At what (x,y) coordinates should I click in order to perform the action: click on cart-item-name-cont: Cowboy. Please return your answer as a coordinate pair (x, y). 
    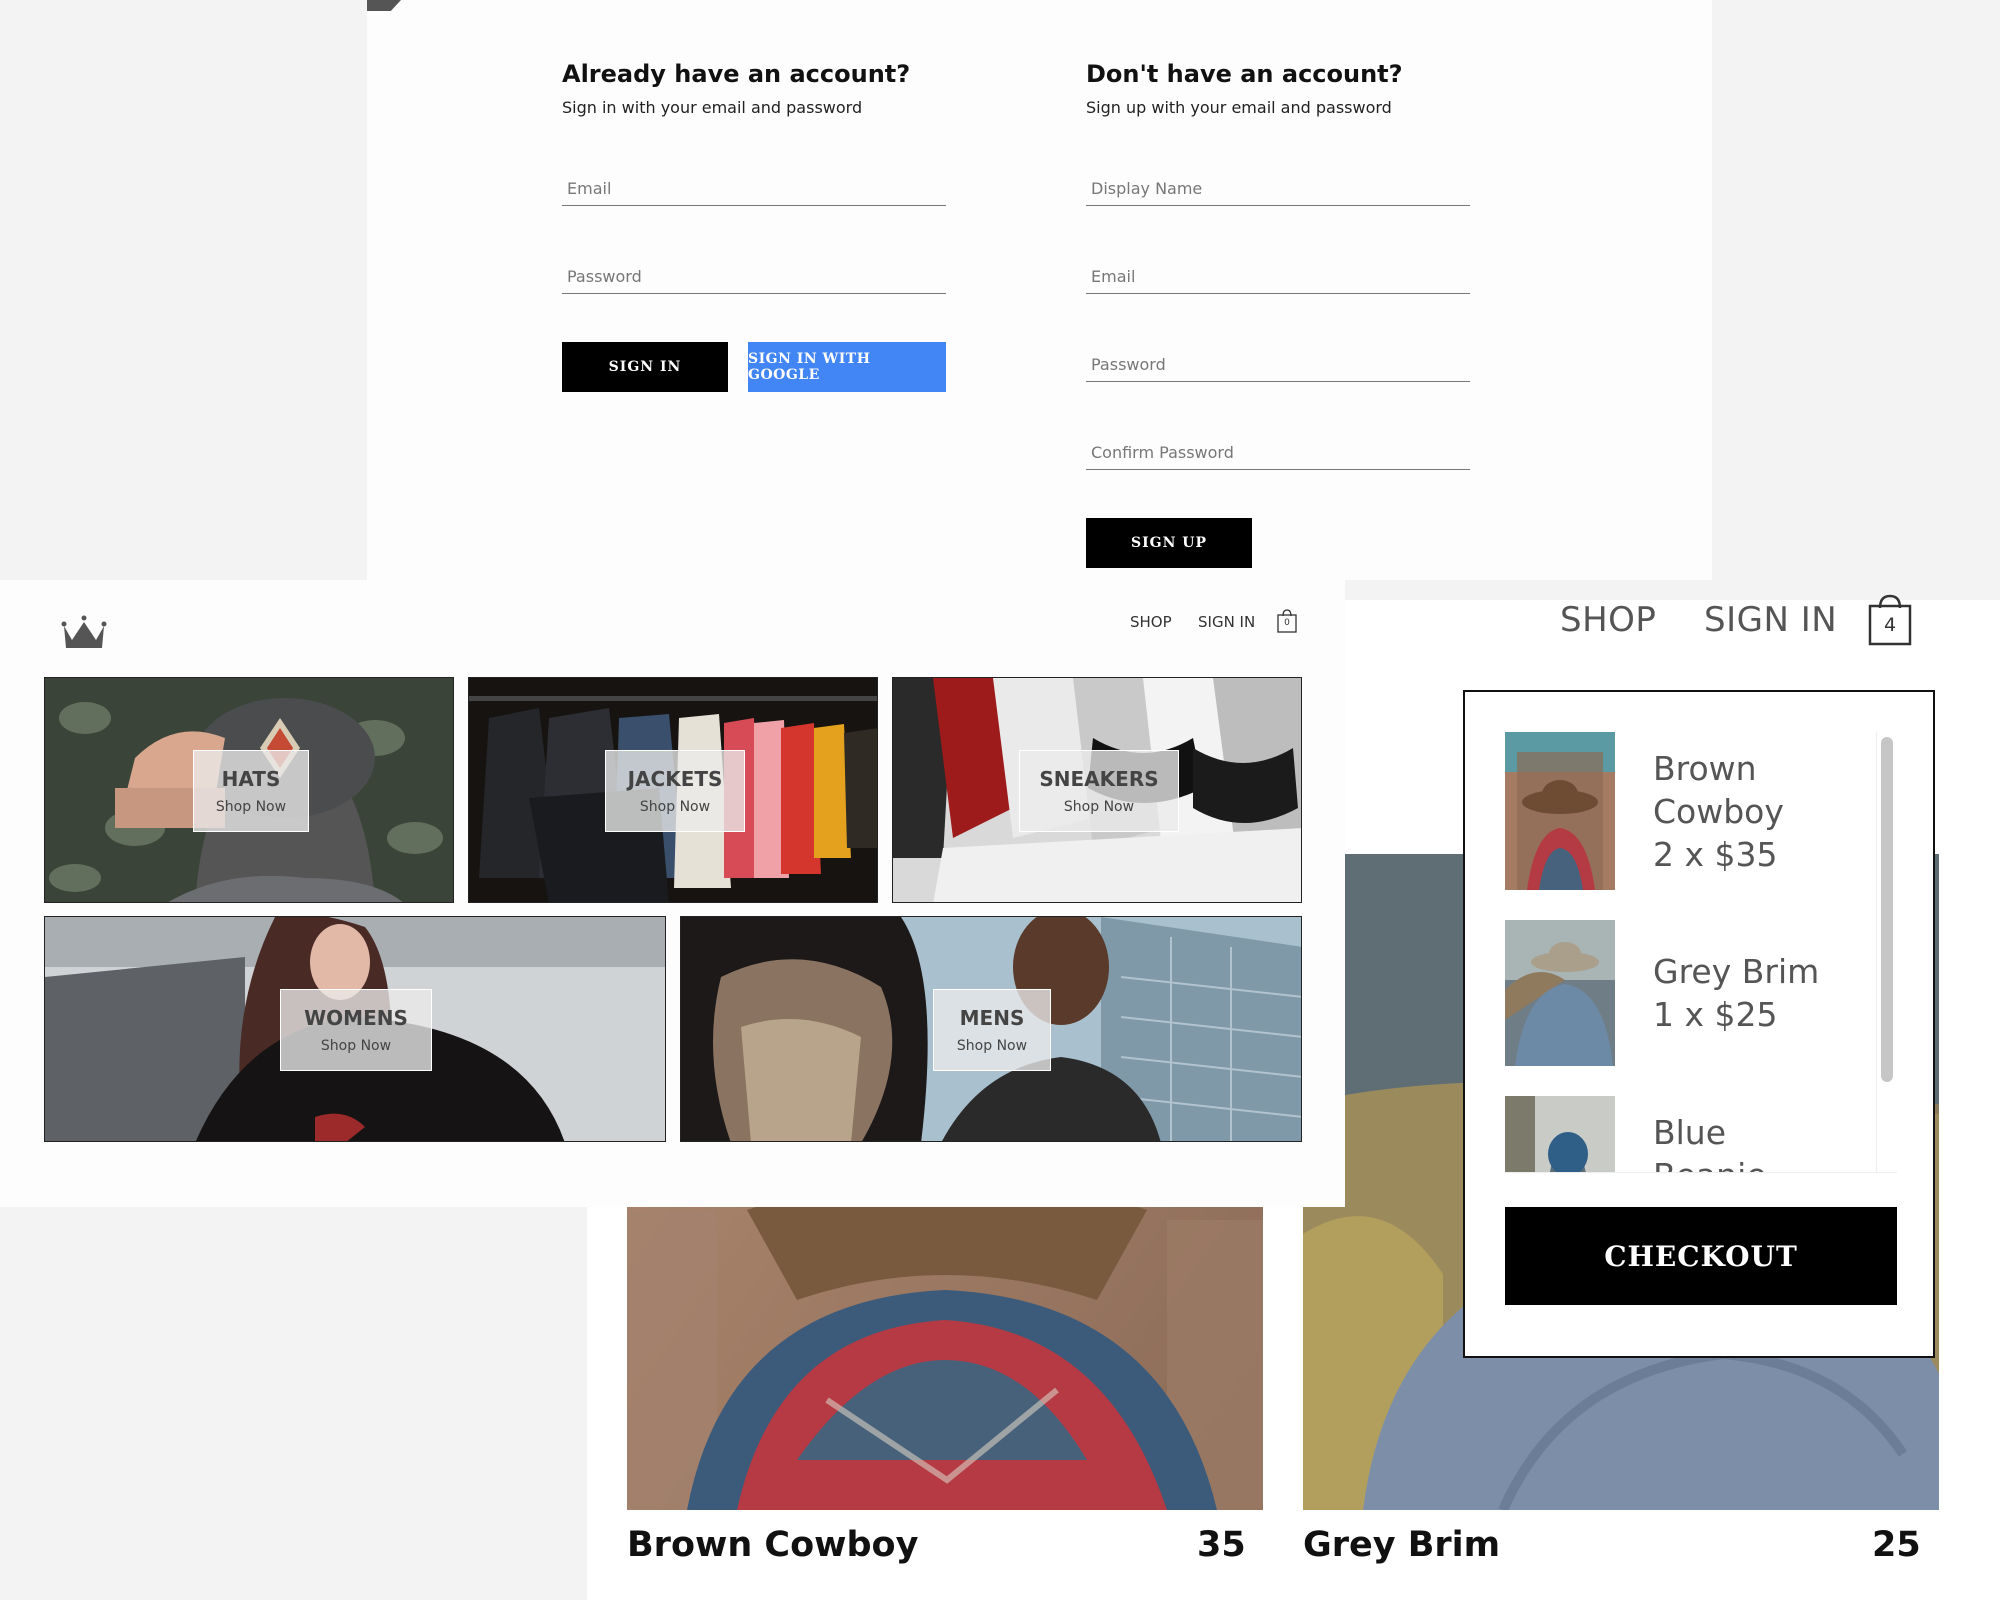
    Looking at the image, I should click on (1718, 811).